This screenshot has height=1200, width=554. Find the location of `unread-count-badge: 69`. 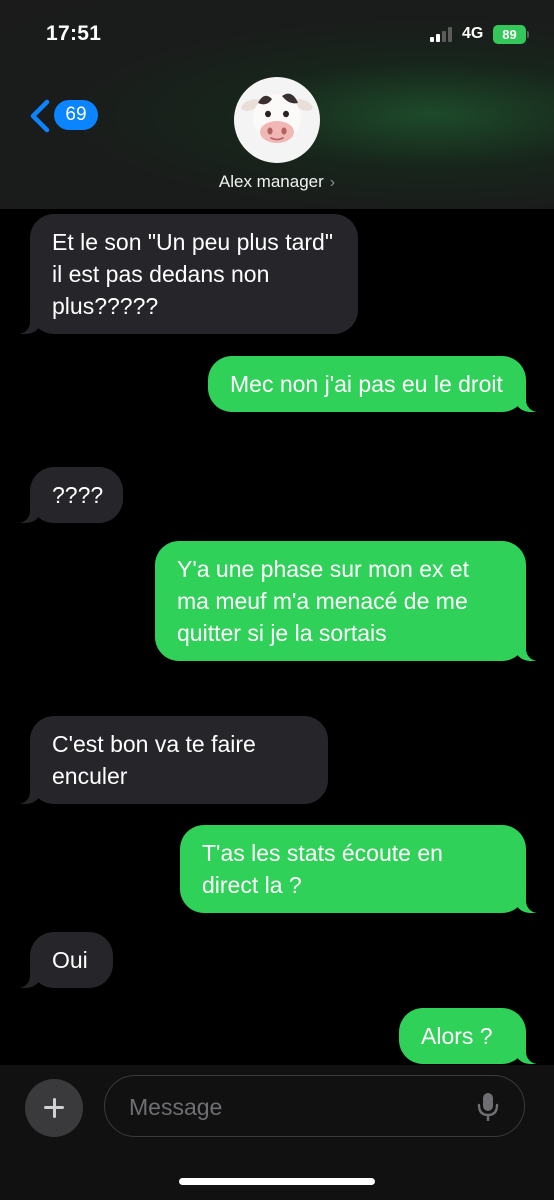

unread-count-badge: 69 is located at coordinates (76, 115).